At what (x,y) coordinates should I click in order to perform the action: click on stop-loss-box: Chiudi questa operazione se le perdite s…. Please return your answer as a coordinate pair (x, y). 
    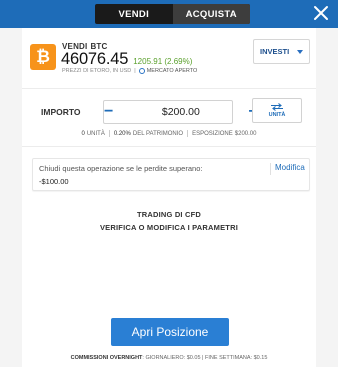
    Looking at the image, I should click on (171, 174).